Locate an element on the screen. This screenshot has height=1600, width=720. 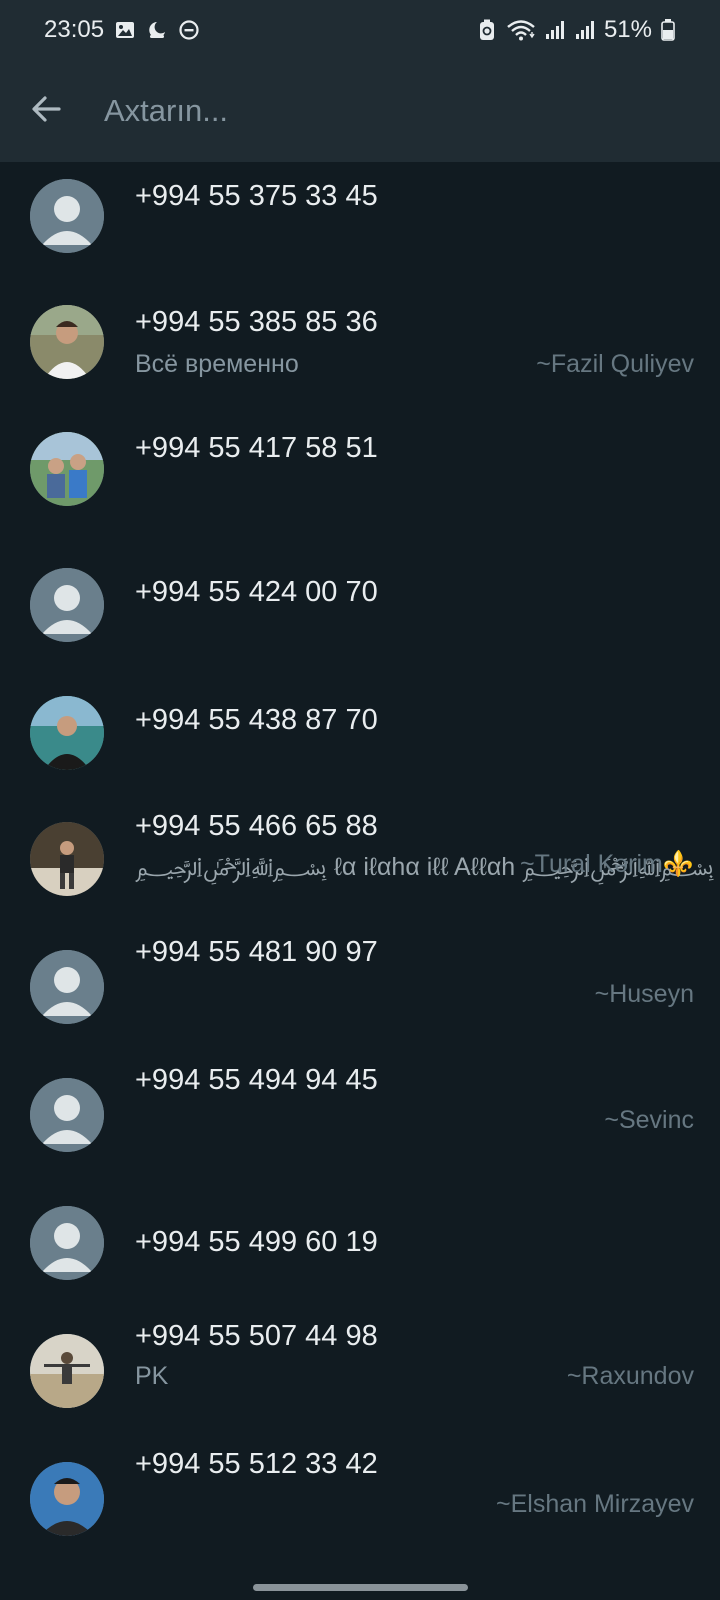
contact-row: +994 55 499 60 19 is located at coordinates (360, 1250).